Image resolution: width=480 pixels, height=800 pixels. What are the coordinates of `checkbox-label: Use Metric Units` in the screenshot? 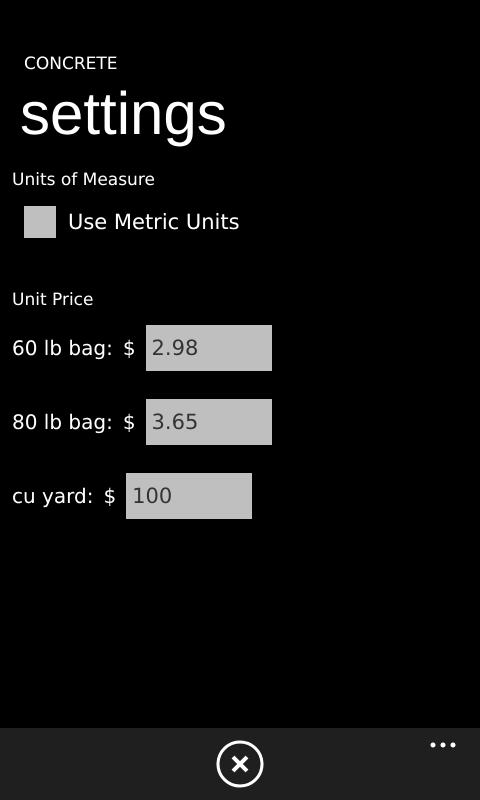 It's located at (154, 222).